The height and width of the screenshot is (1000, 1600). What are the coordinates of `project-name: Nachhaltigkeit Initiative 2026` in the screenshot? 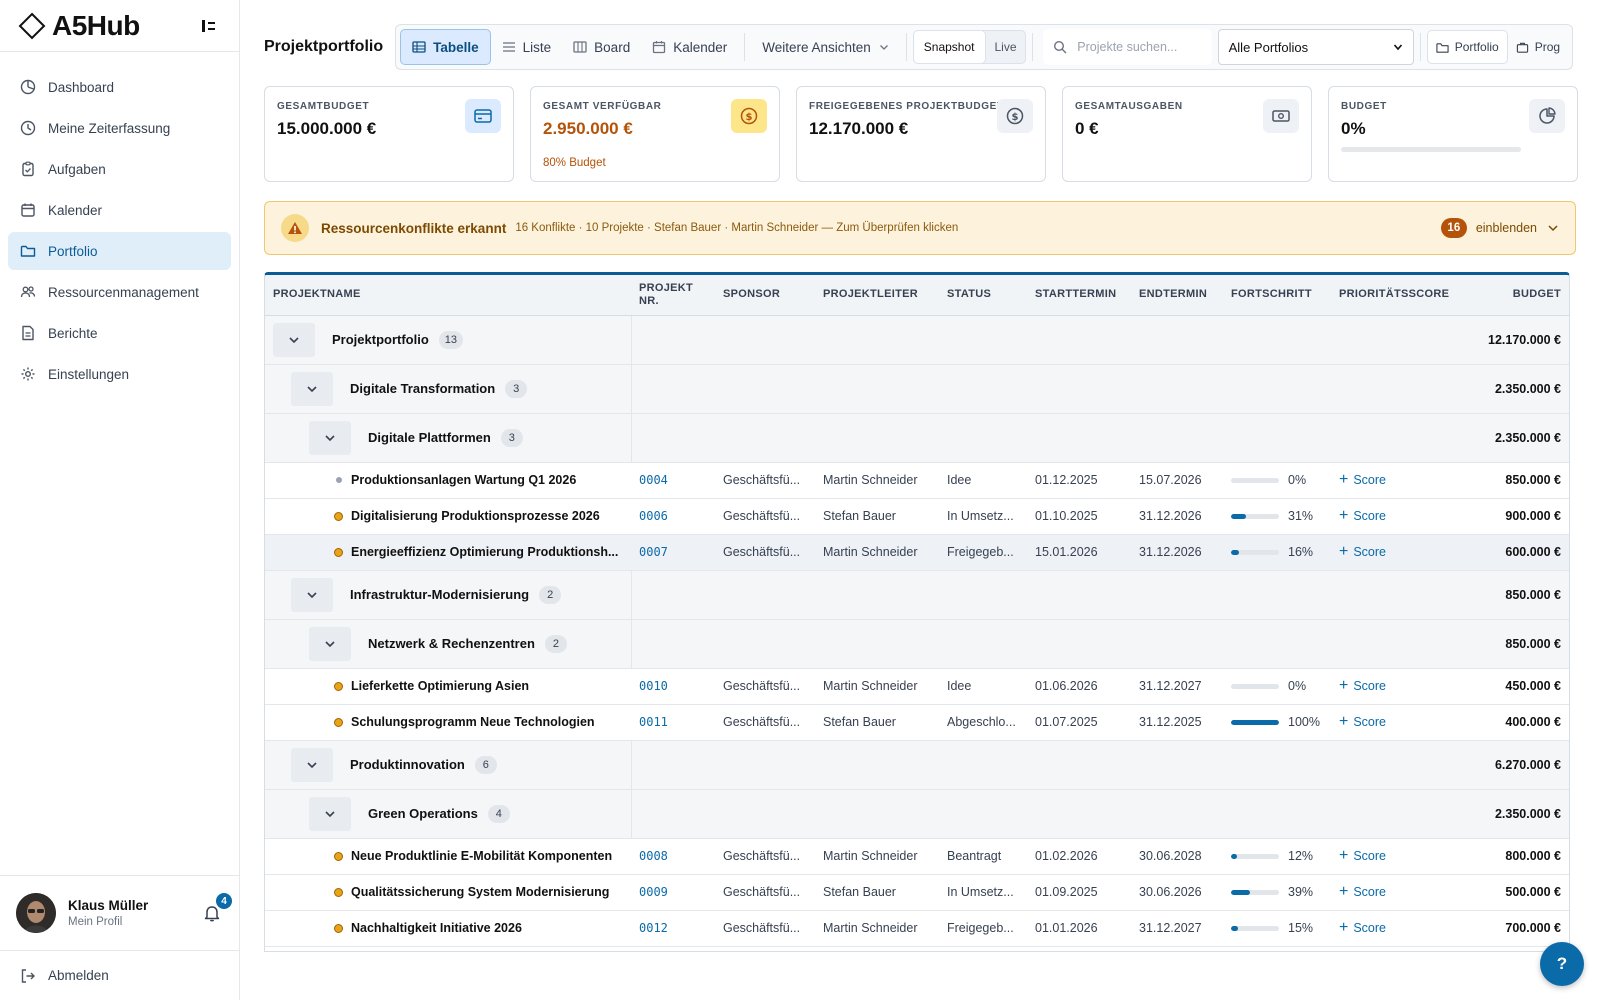 It's located at (436, 928).